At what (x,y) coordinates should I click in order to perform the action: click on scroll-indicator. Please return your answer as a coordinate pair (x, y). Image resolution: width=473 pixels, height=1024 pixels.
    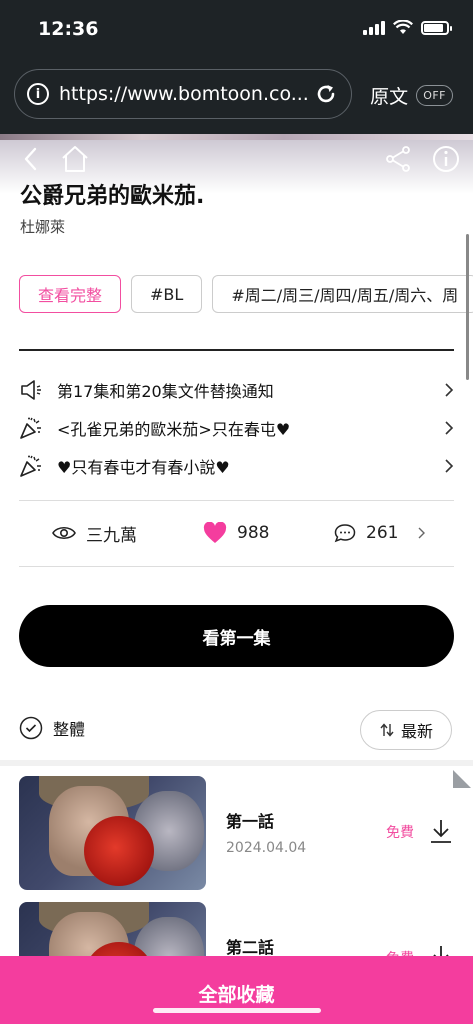
    Looking at the image, I should click on (467, 307).